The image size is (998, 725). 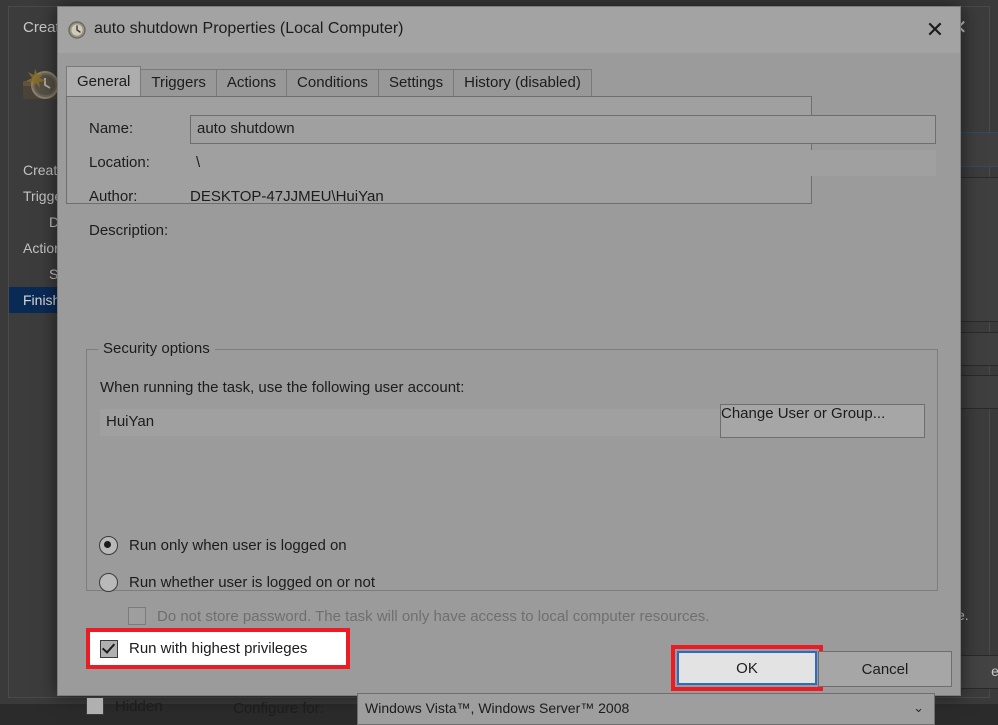 What do you see at coordinates (563, 129) in the screenshot?
I see `name-input: auto shutdown` at bounding box center [563, 129].